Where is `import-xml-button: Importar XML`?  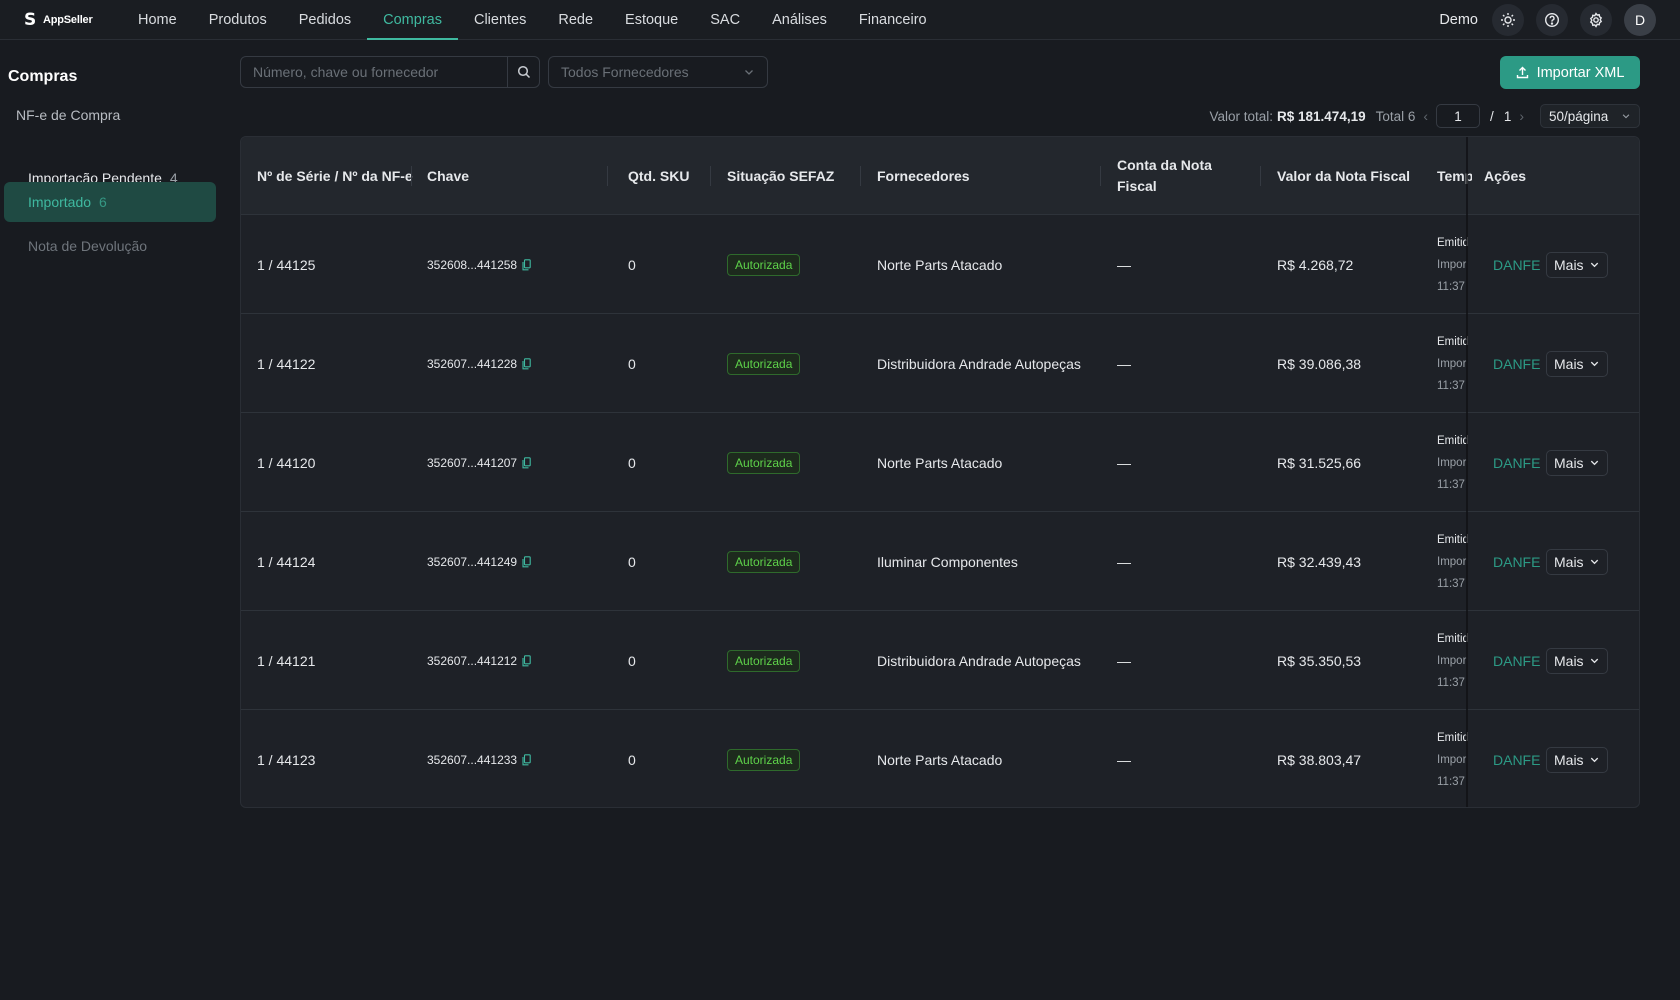
import-xml-button: Importar XML is located at coordinates (1570, 72).